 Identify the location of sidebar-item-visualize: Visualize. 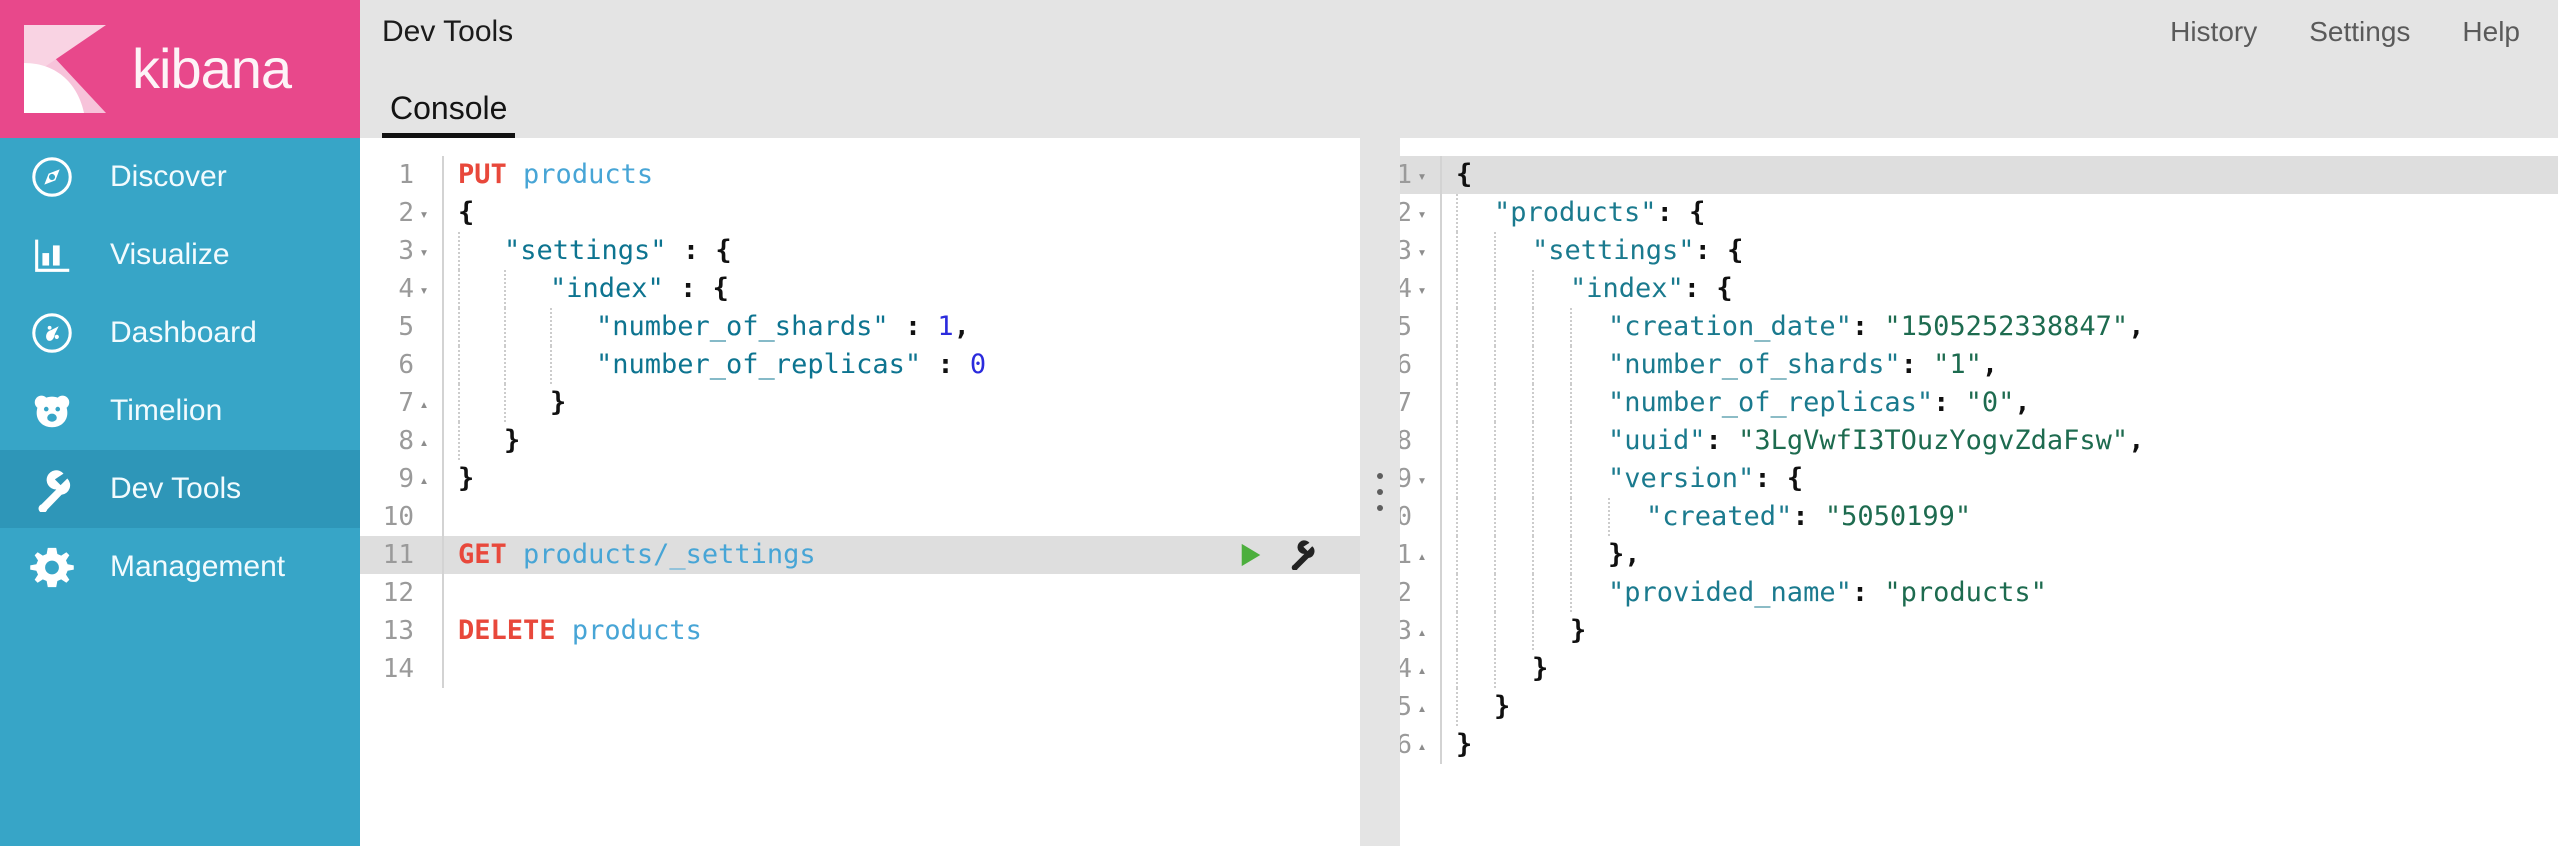
(180, 255).